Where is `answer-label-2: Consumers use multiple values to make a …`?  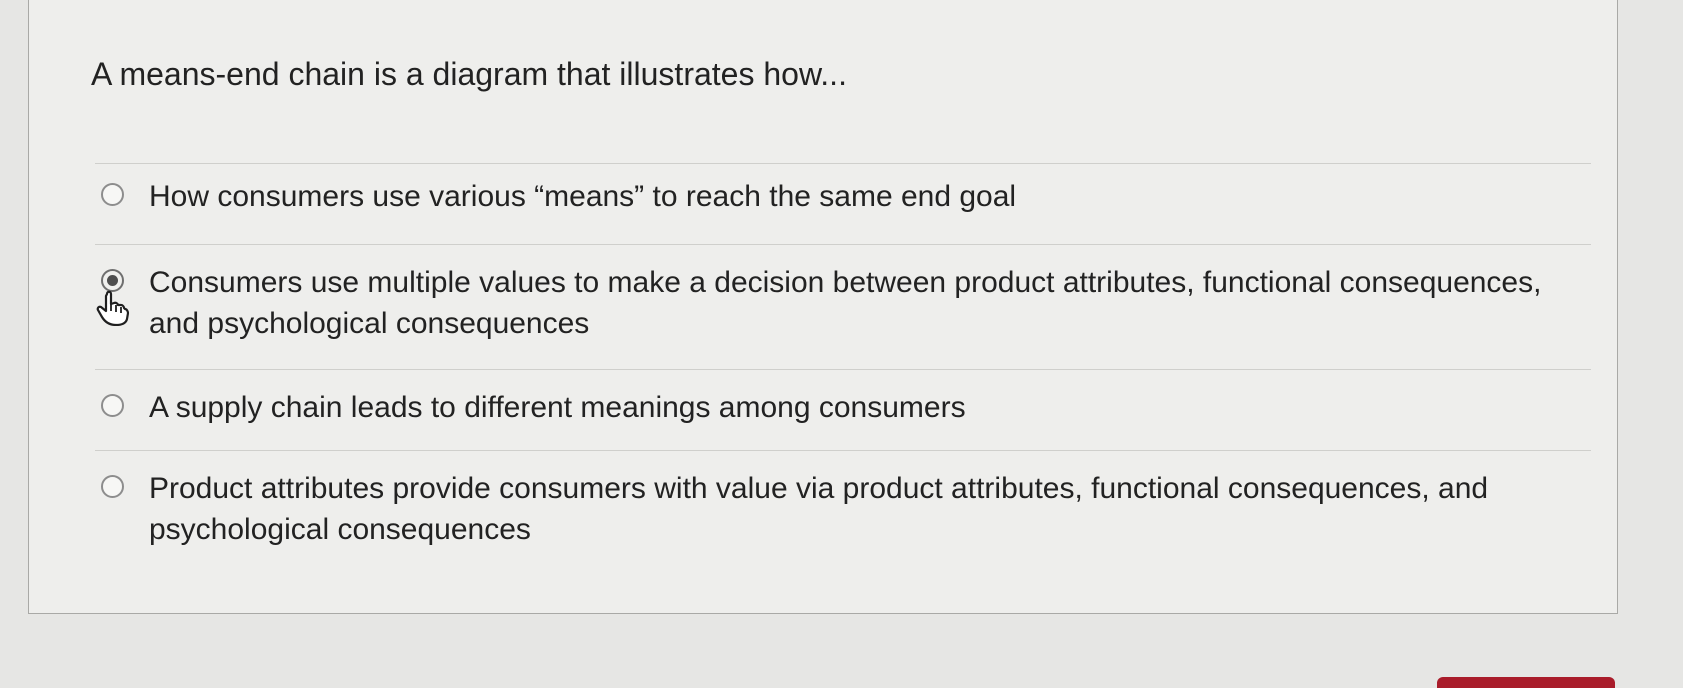
answer-label-2: Consumers use multiple values to make a … is located at coordinates (845, 303).